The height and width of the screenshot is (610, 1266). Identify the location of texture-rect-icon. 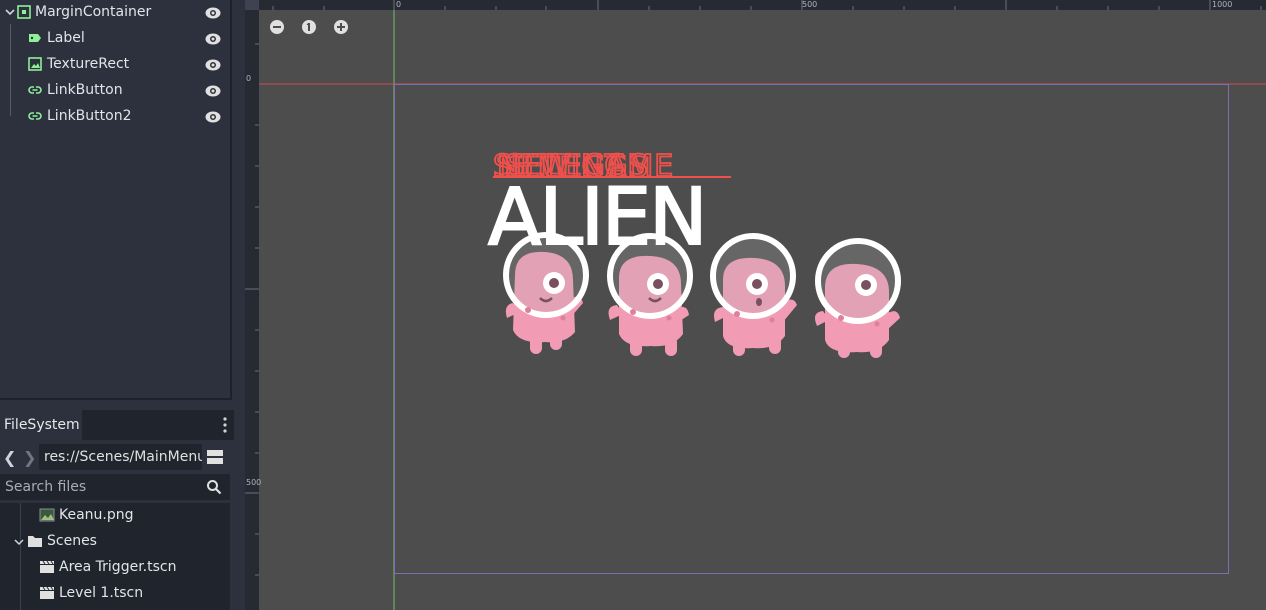
(35, 64).